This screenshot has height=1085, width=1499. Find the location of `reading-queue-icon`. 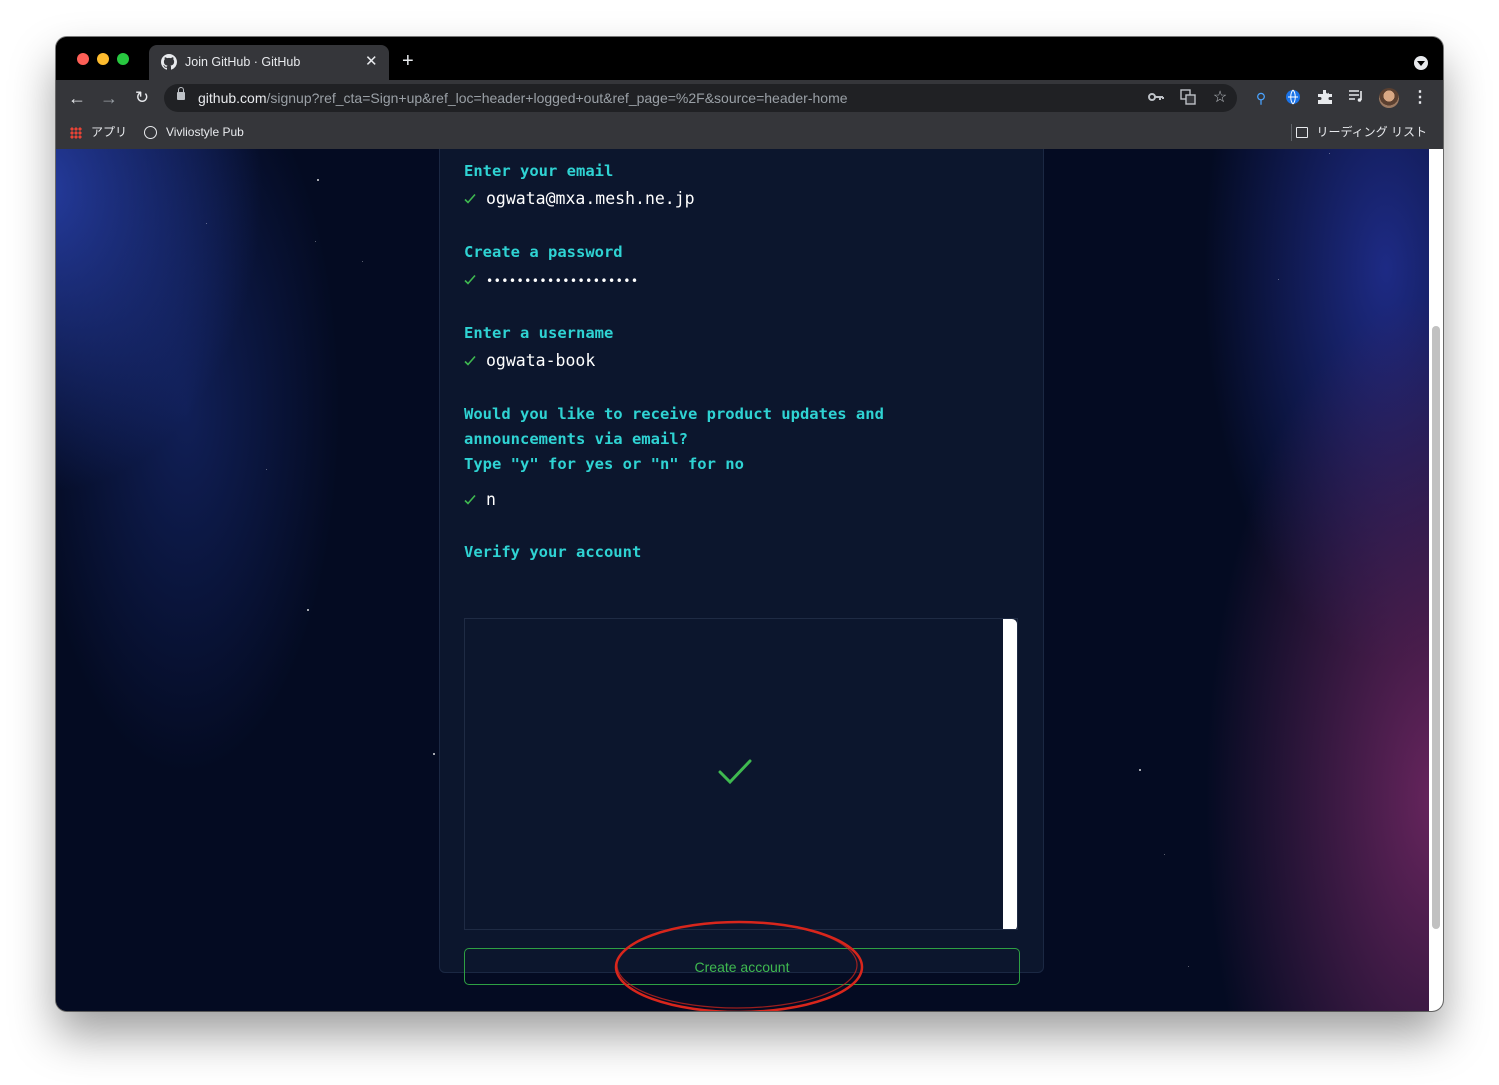

reading-queue-icon is located at coordinates (1356, 98).